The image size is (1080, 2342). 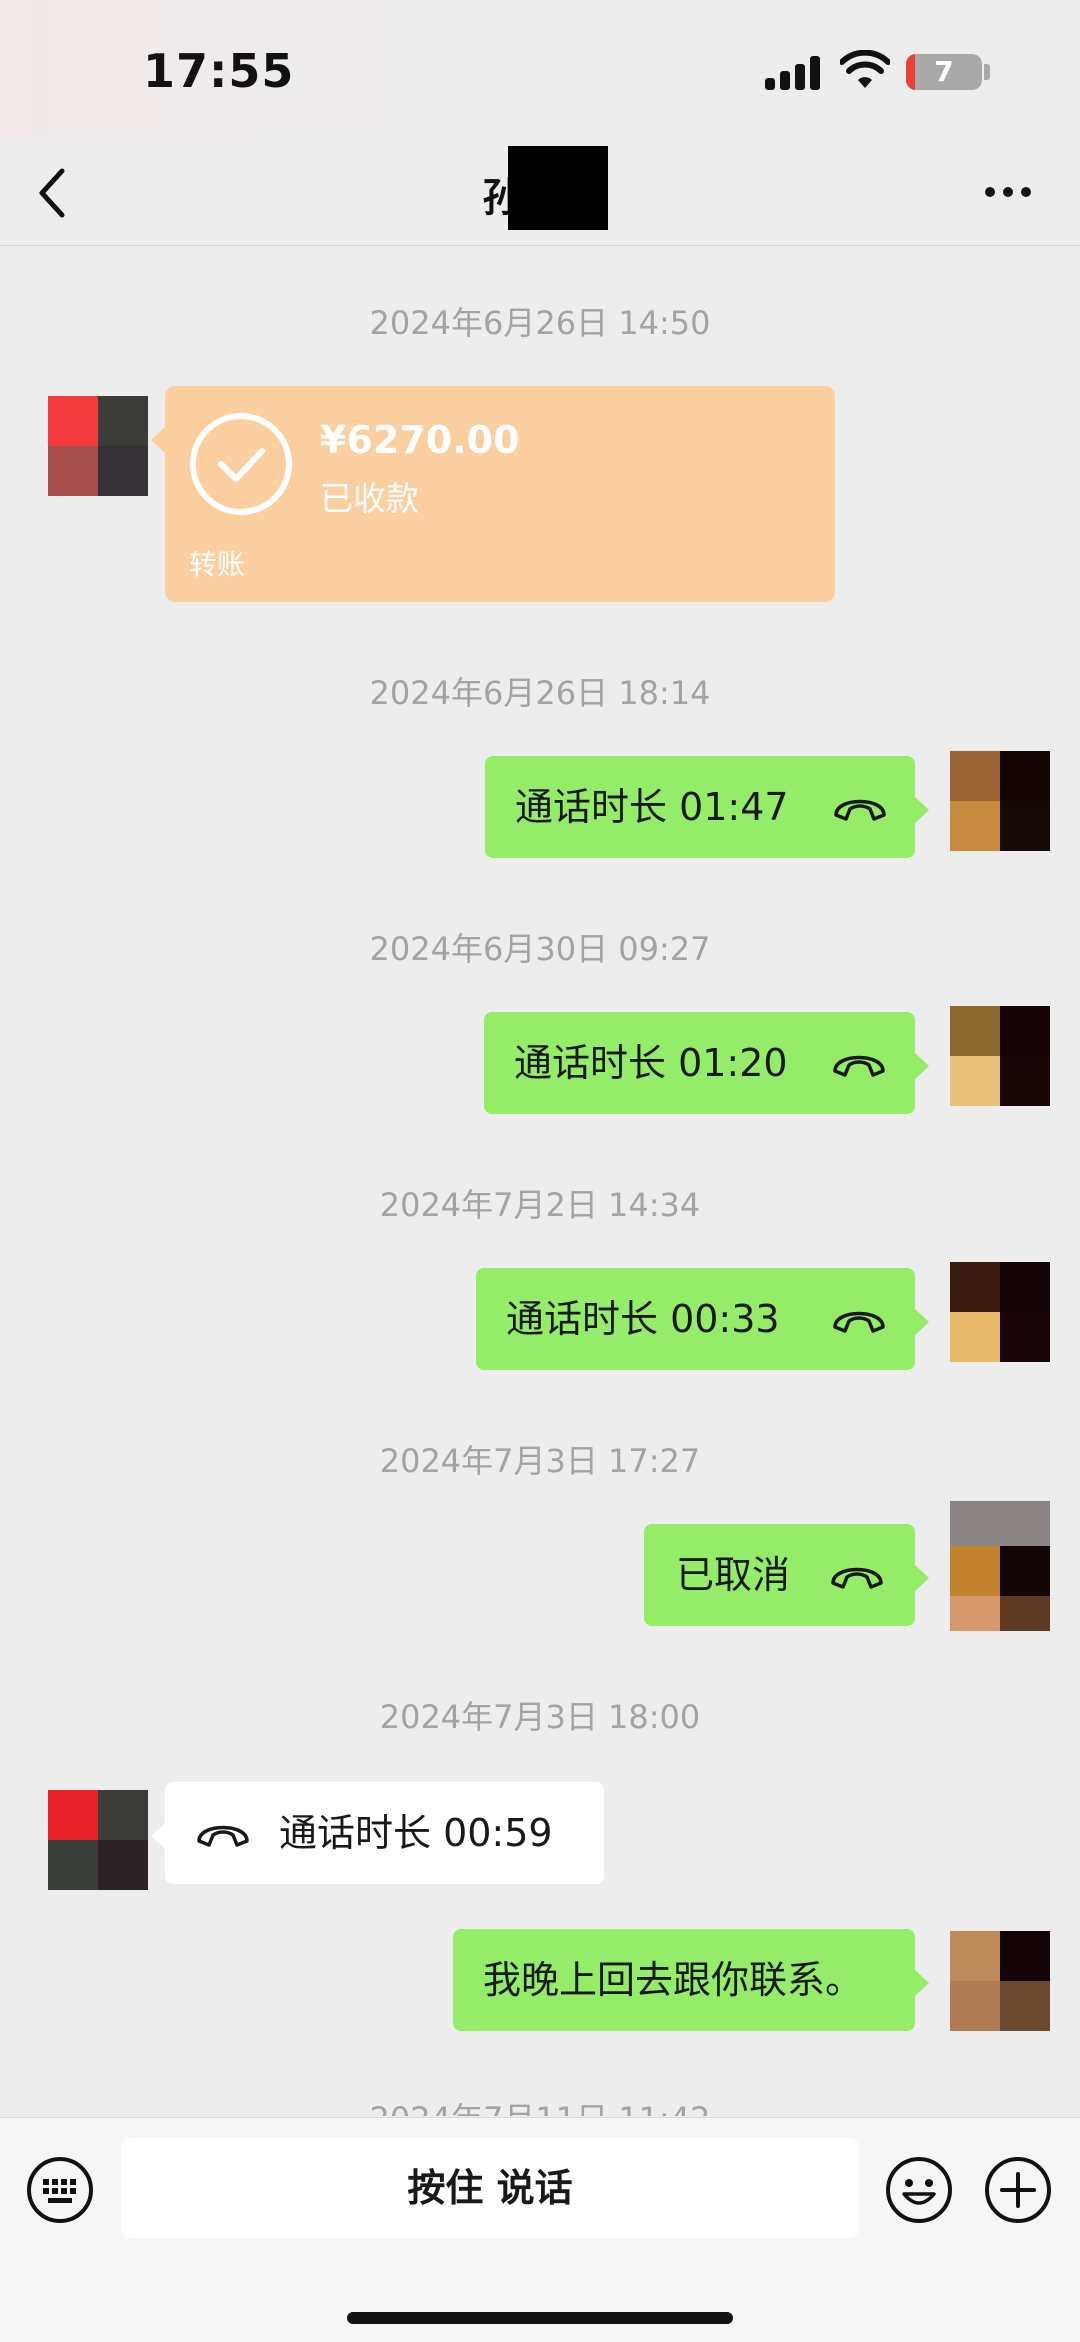 I want to click on message-text: 我晚上回去跟你联系。, so click(x=673, y=1980).